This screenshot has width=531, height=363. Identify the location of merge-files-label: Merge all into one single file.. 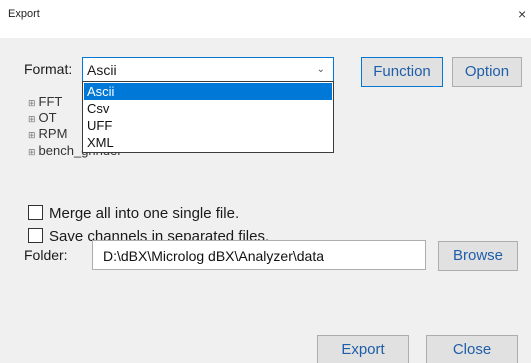
(144, 213).